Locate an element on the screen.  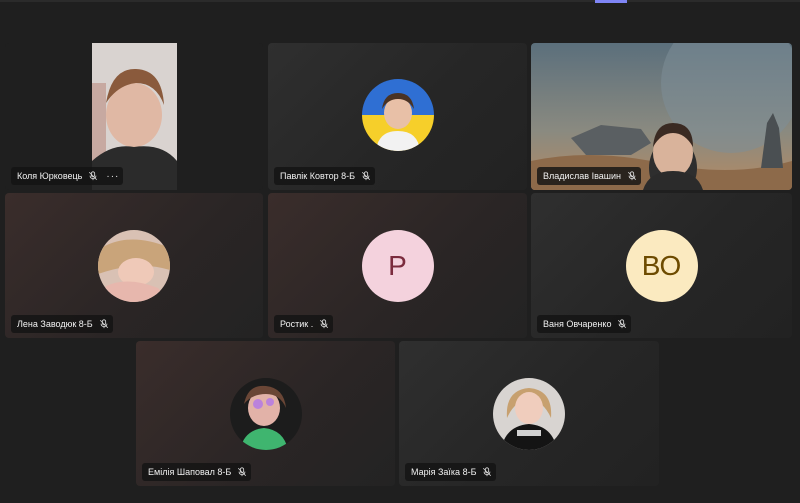
participant-nameplate: Ростик . is located at coordinates (304, 324).